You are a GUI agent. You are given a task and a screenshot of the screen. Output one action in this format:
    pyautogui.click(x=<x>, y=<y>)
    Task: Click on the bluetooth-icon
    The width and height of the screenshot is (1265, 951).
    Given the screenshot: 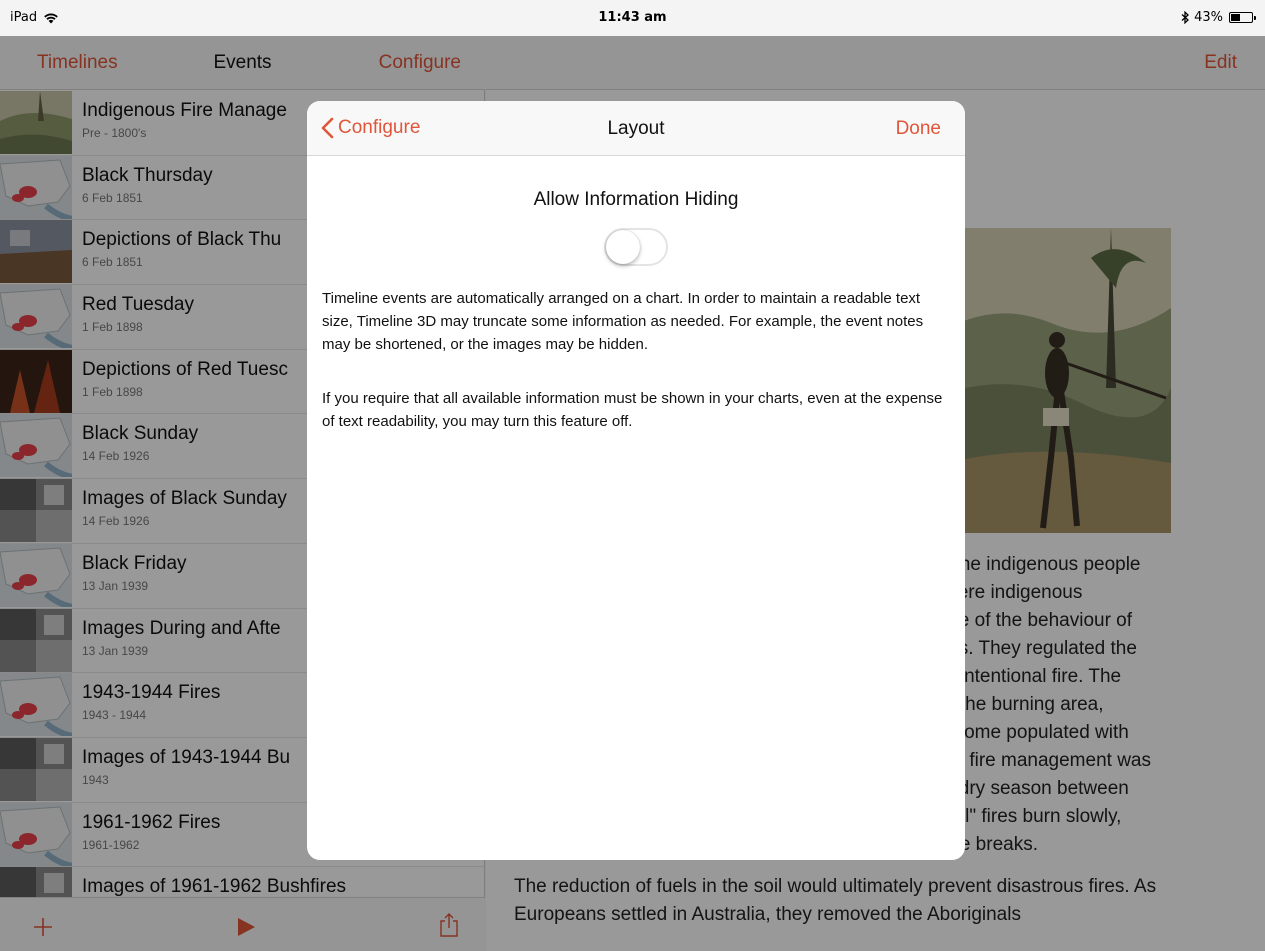 What is the action you would take?
    pyautogui.click(x=1185, y=17)
    